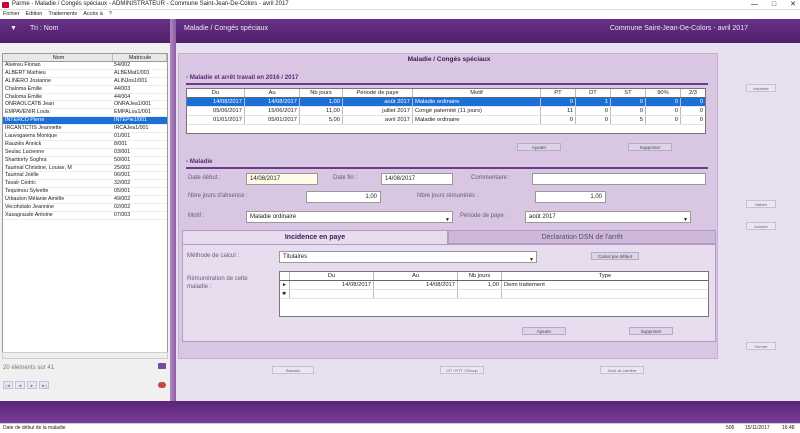 This screenshot has width=800, height=433. What do you see at coordinates (162, 366) in the screenshot?
I see `export-icon` at bounding box center [162, 366].